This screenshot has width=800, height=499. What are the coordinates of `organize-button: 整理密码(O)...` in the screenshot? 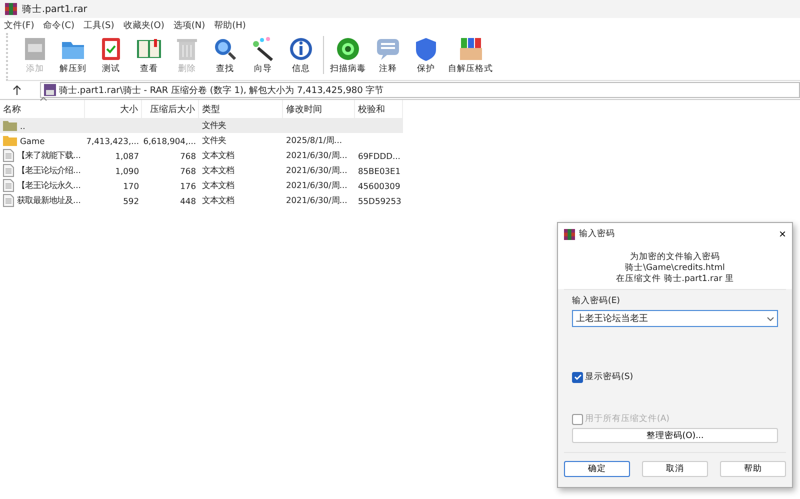 It's located at (675, 435).